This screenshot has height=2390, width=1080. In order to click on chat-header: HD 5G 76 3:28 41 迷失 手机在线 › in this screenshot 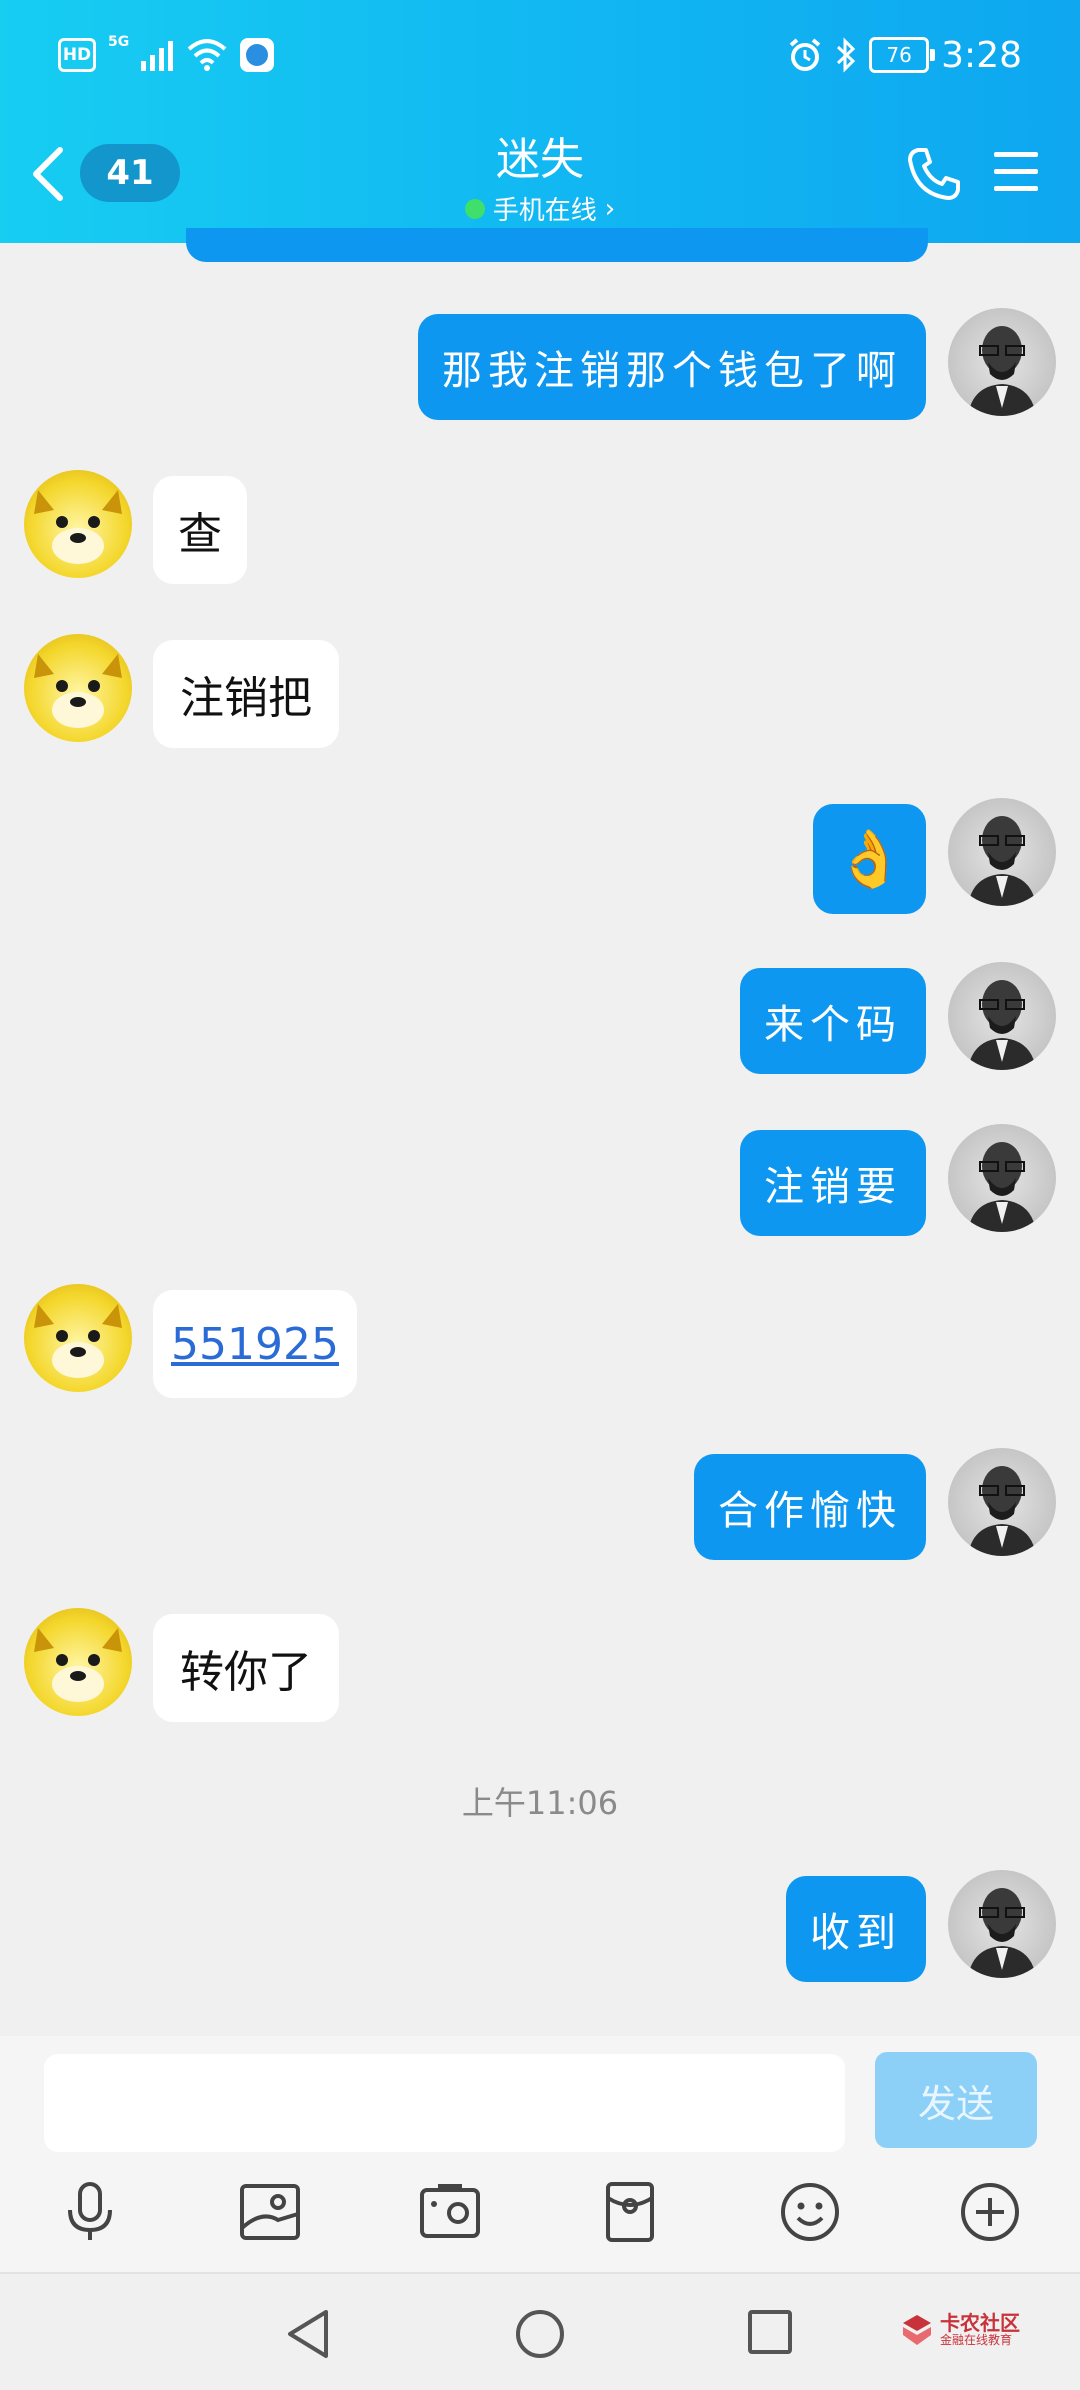, I will do `click(540, 121)`.